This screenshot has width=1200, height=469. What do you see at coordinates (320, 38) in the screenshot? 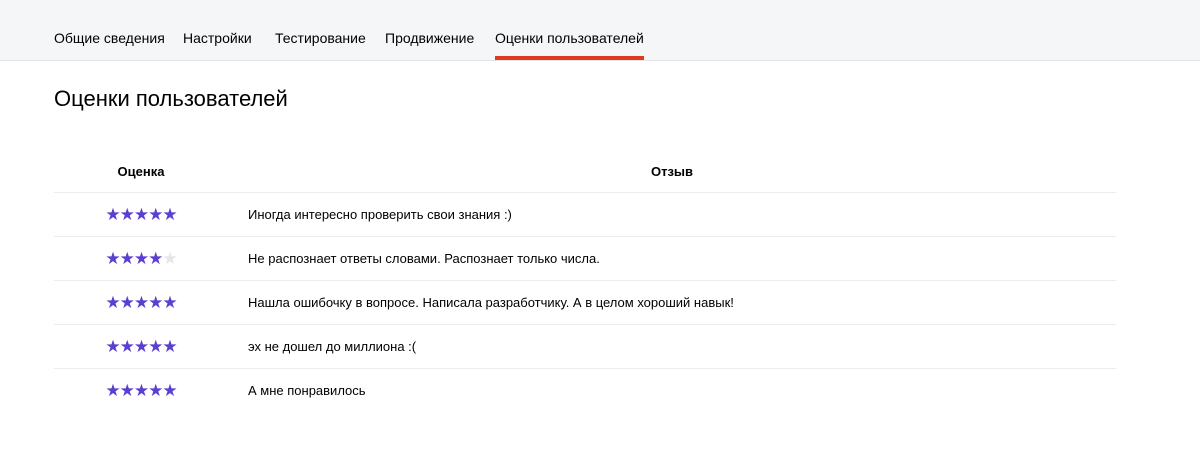
I see `tab-testing: Тестирование` at bounding box center [320, 38].